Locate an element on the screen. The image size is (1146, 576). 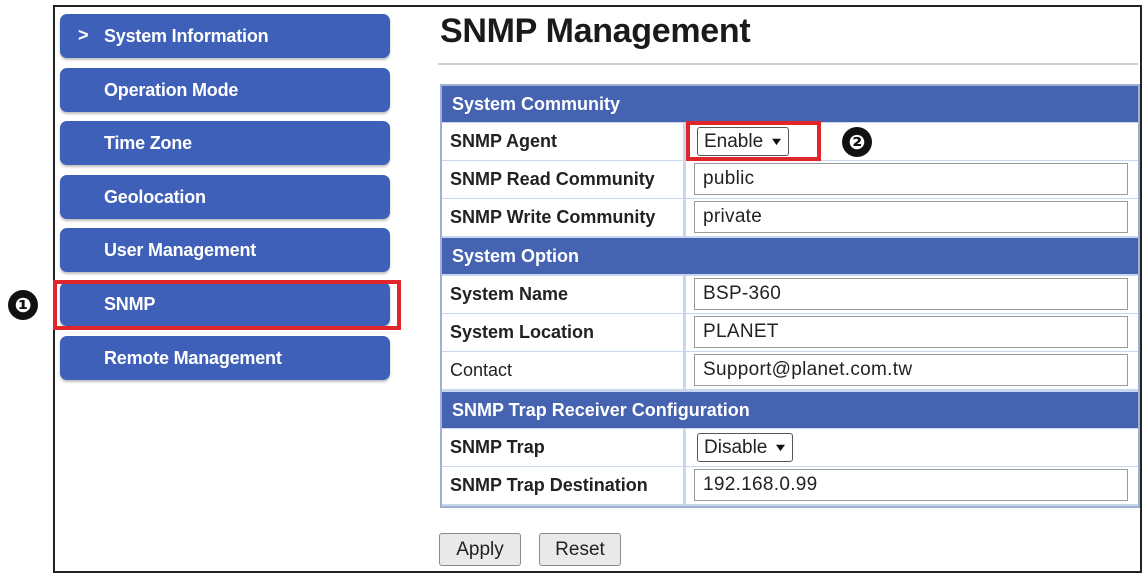
sidebar-item-snmp: SNMP is located at coordinates (225, 304).